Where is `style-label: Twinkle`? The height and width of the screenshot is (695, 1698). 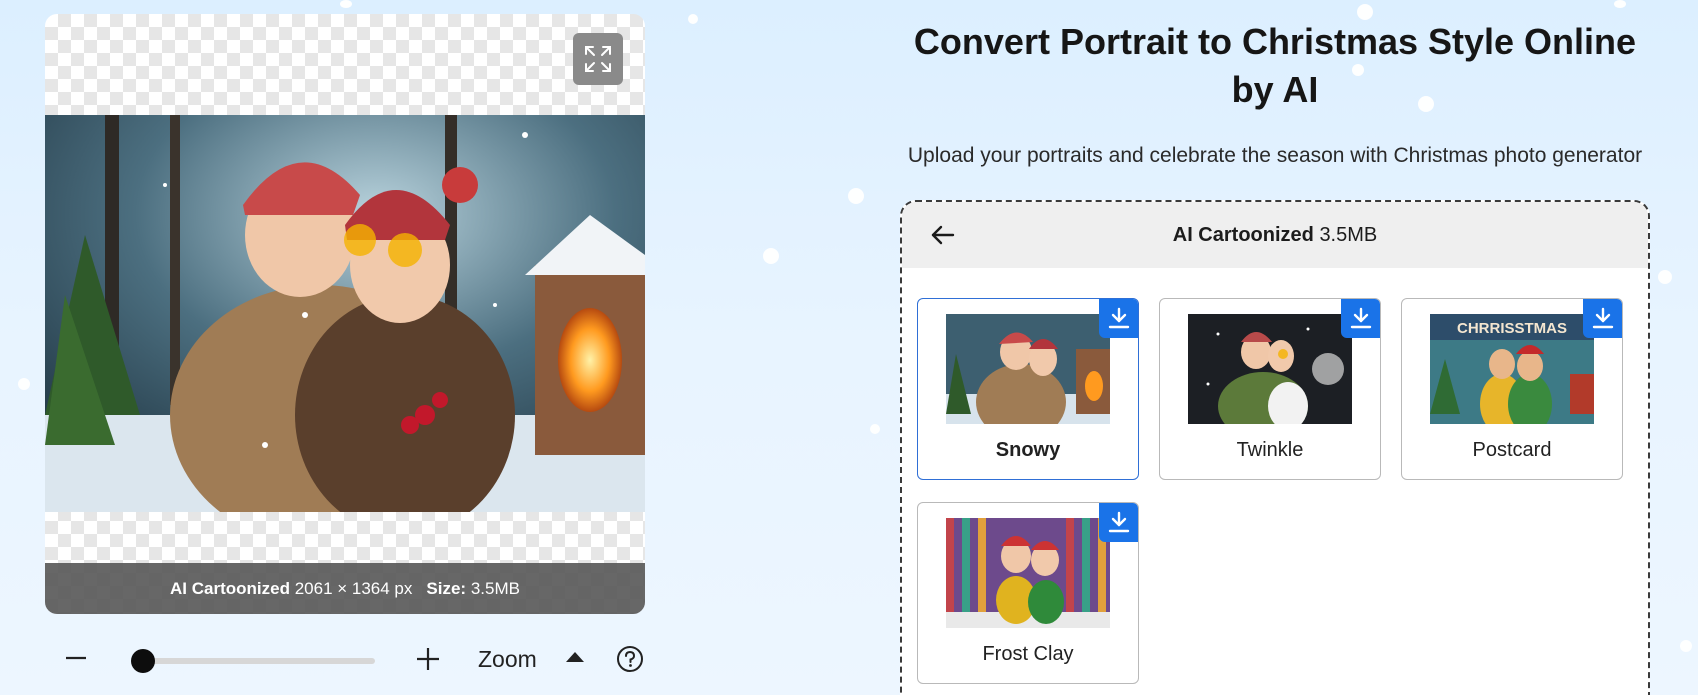
style-label: Twinkle is located at coordinates (1270, 450).